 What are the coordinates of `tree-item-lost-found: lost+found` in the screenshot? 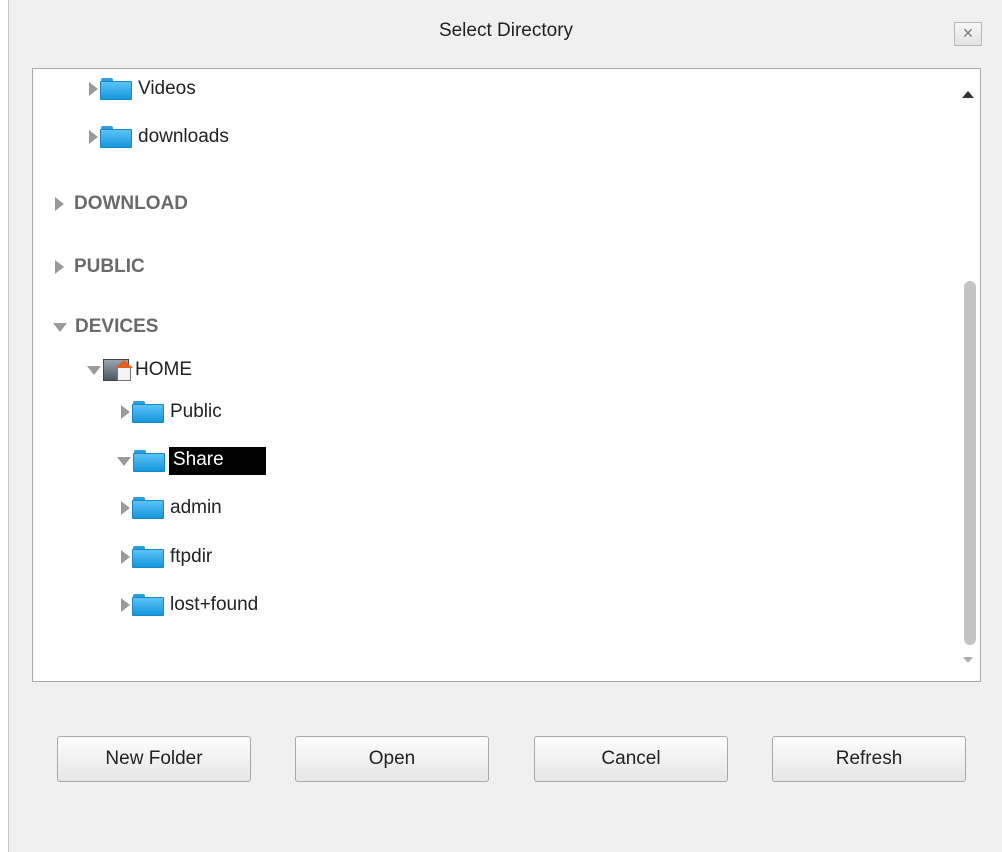 It's located at (189, 605).